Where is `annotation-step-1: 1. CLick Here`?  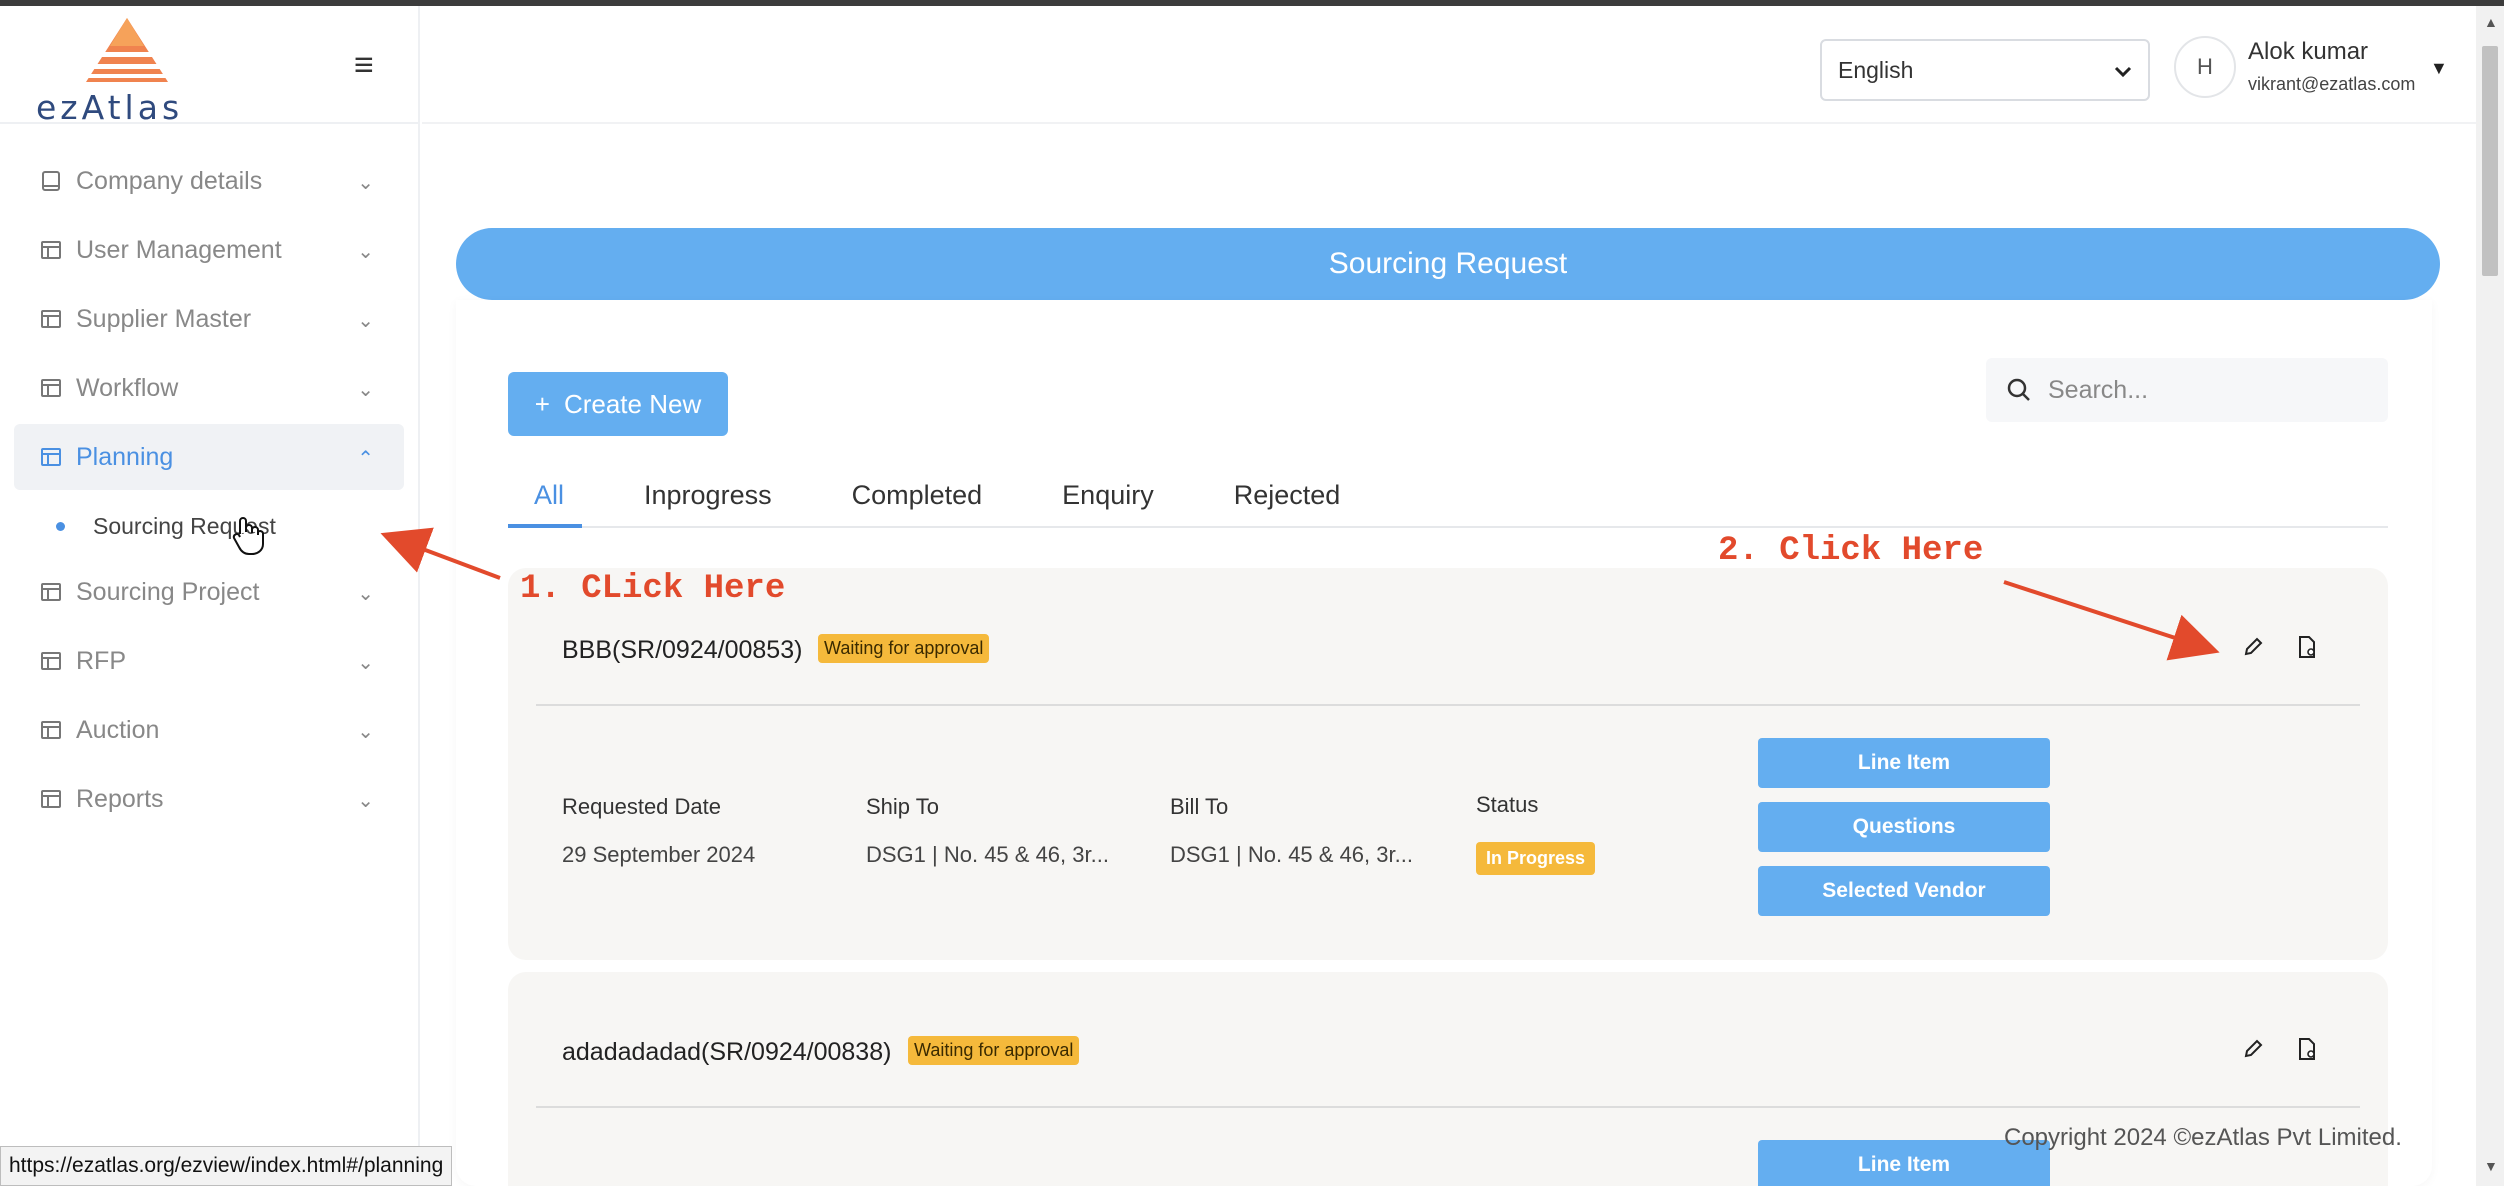
annotation-step-1: 1. CLick Here is located at coordinates (653, 589).